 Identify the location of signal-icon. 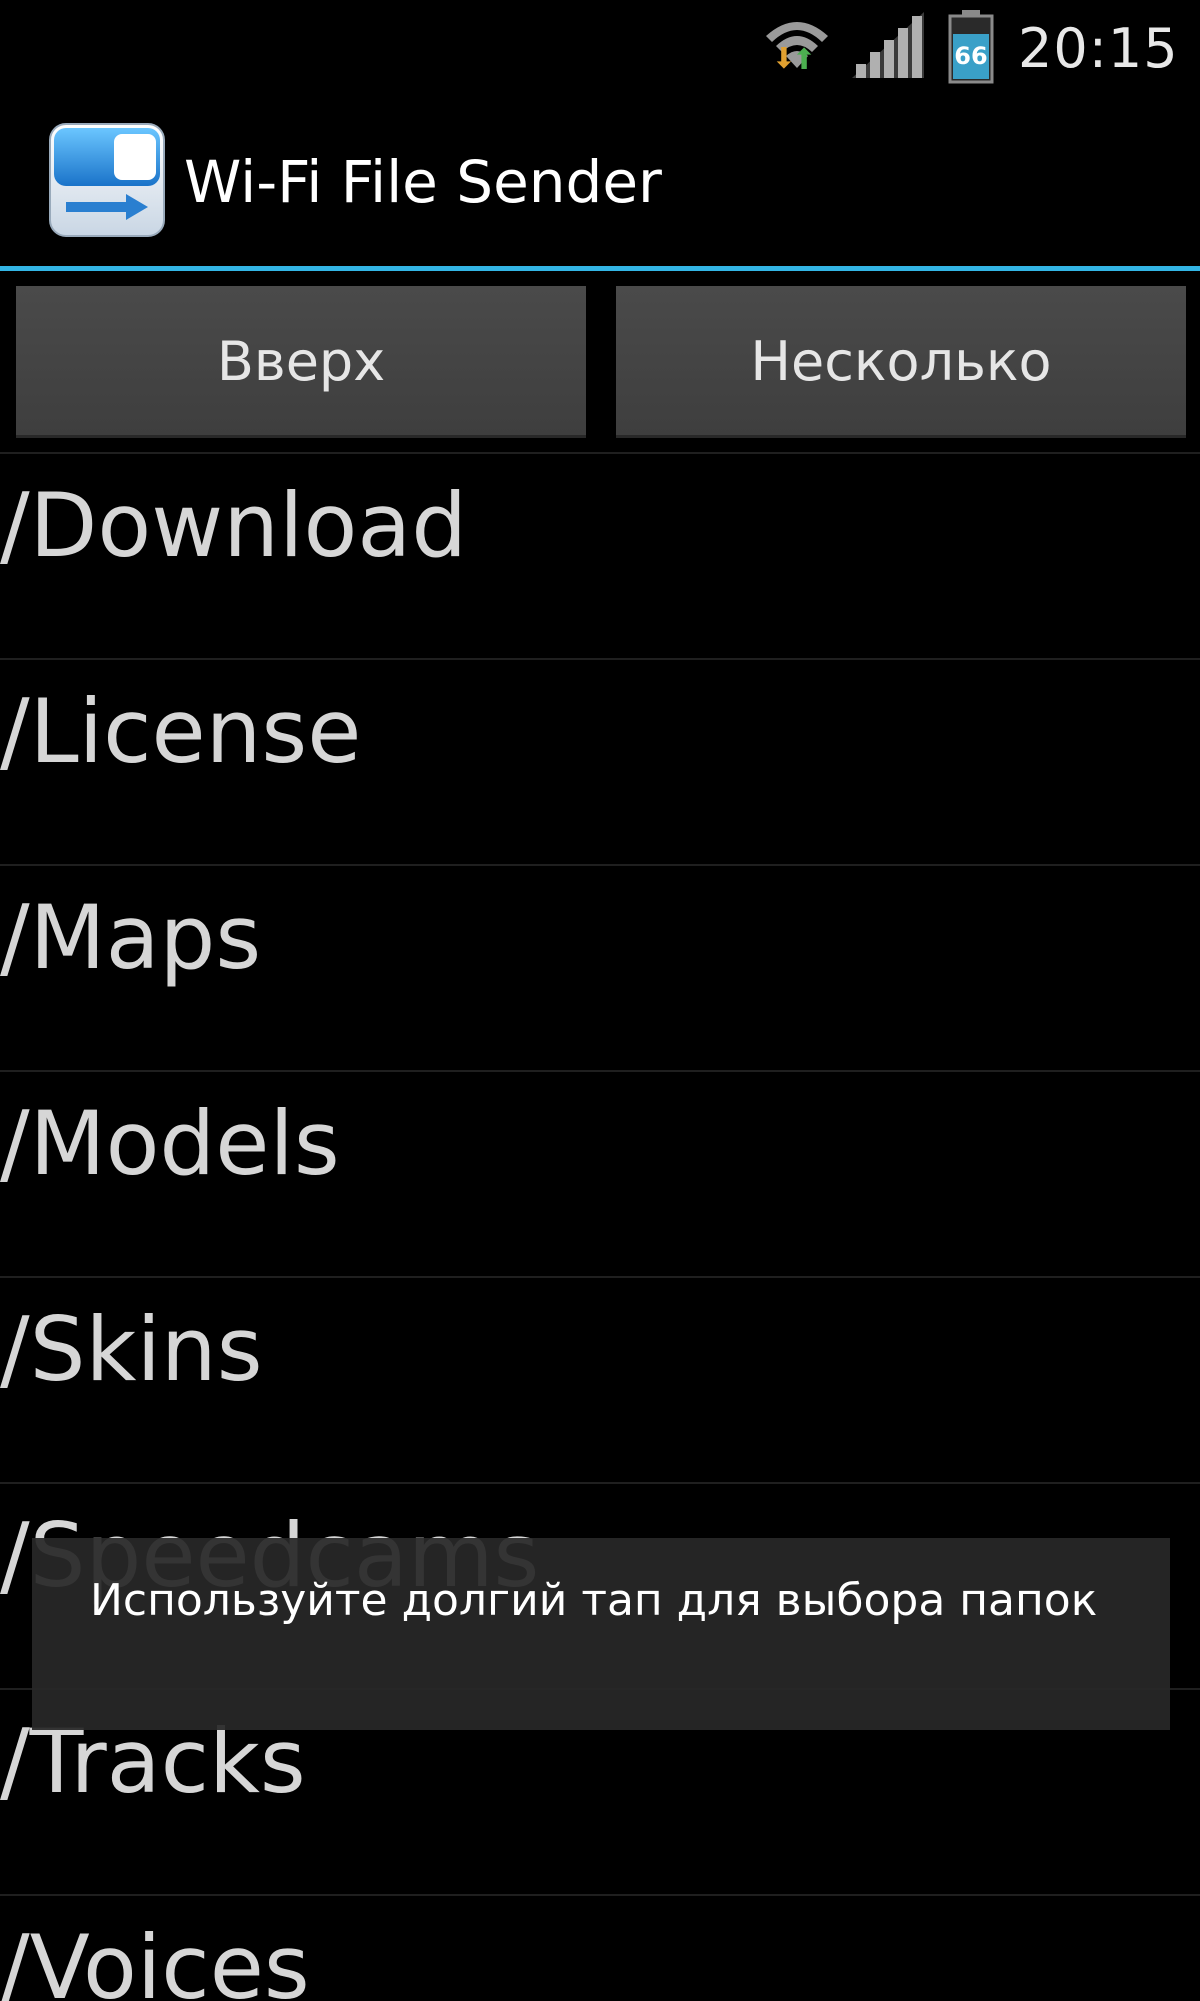
(888, 45).